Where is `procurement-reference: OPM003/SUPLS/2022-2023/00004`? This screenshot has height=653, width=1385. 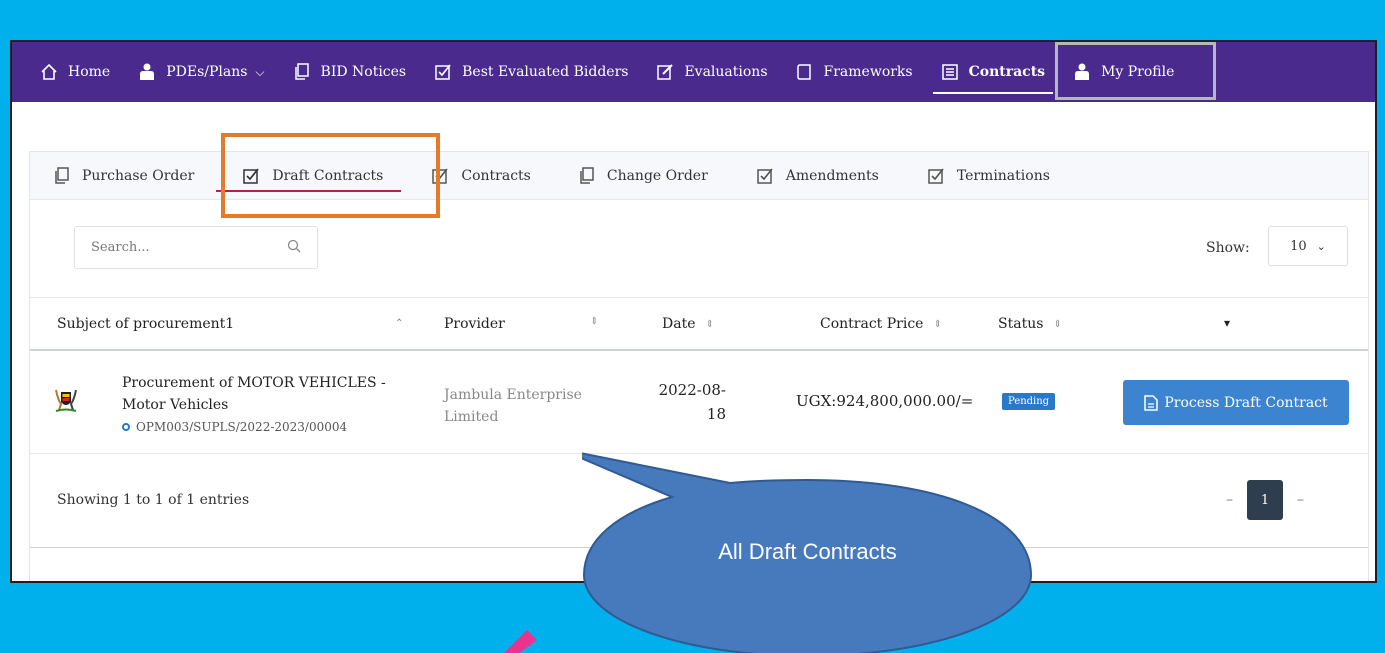
procurement-reference: OPM003/SUPLS/2022-2023/00004 is located at coordinates (234, 427).